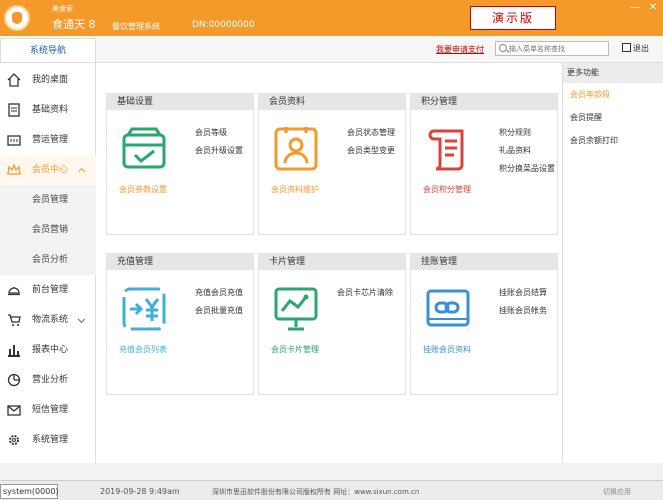 The height and width of the screenshot is (500, 663). I want to click on member-balance-print-link: 会员余额打印, so click(613, 140).